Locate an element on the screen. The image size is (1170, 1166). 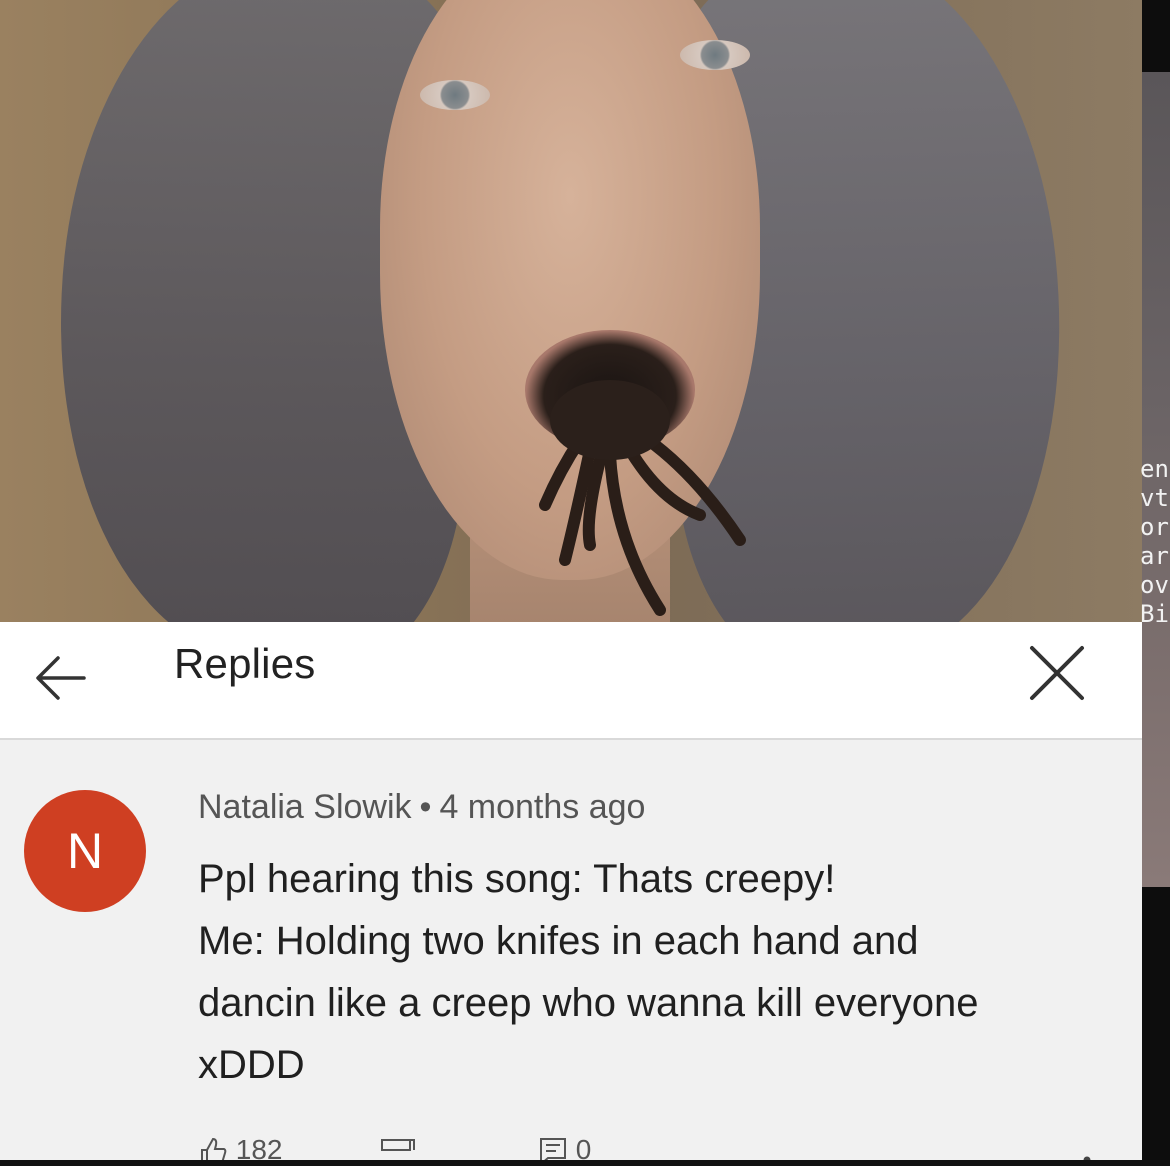
thumbs-down-icon is located at coordinates (398, 1145).